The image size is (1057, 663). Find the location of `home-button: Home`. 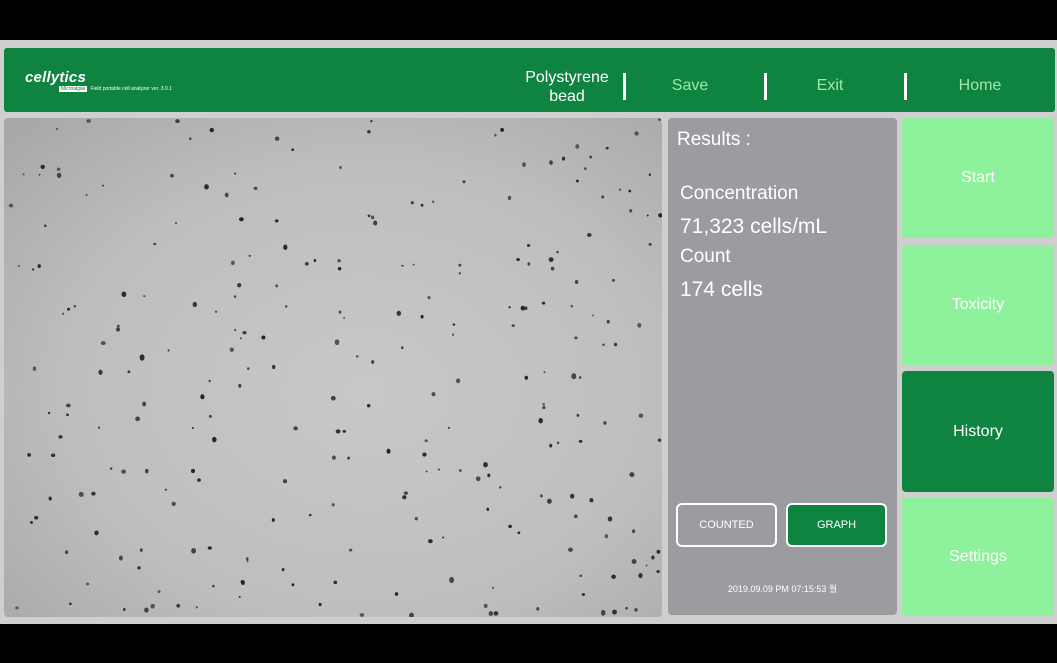

home-button: Home is located at coordinates (980, 86).